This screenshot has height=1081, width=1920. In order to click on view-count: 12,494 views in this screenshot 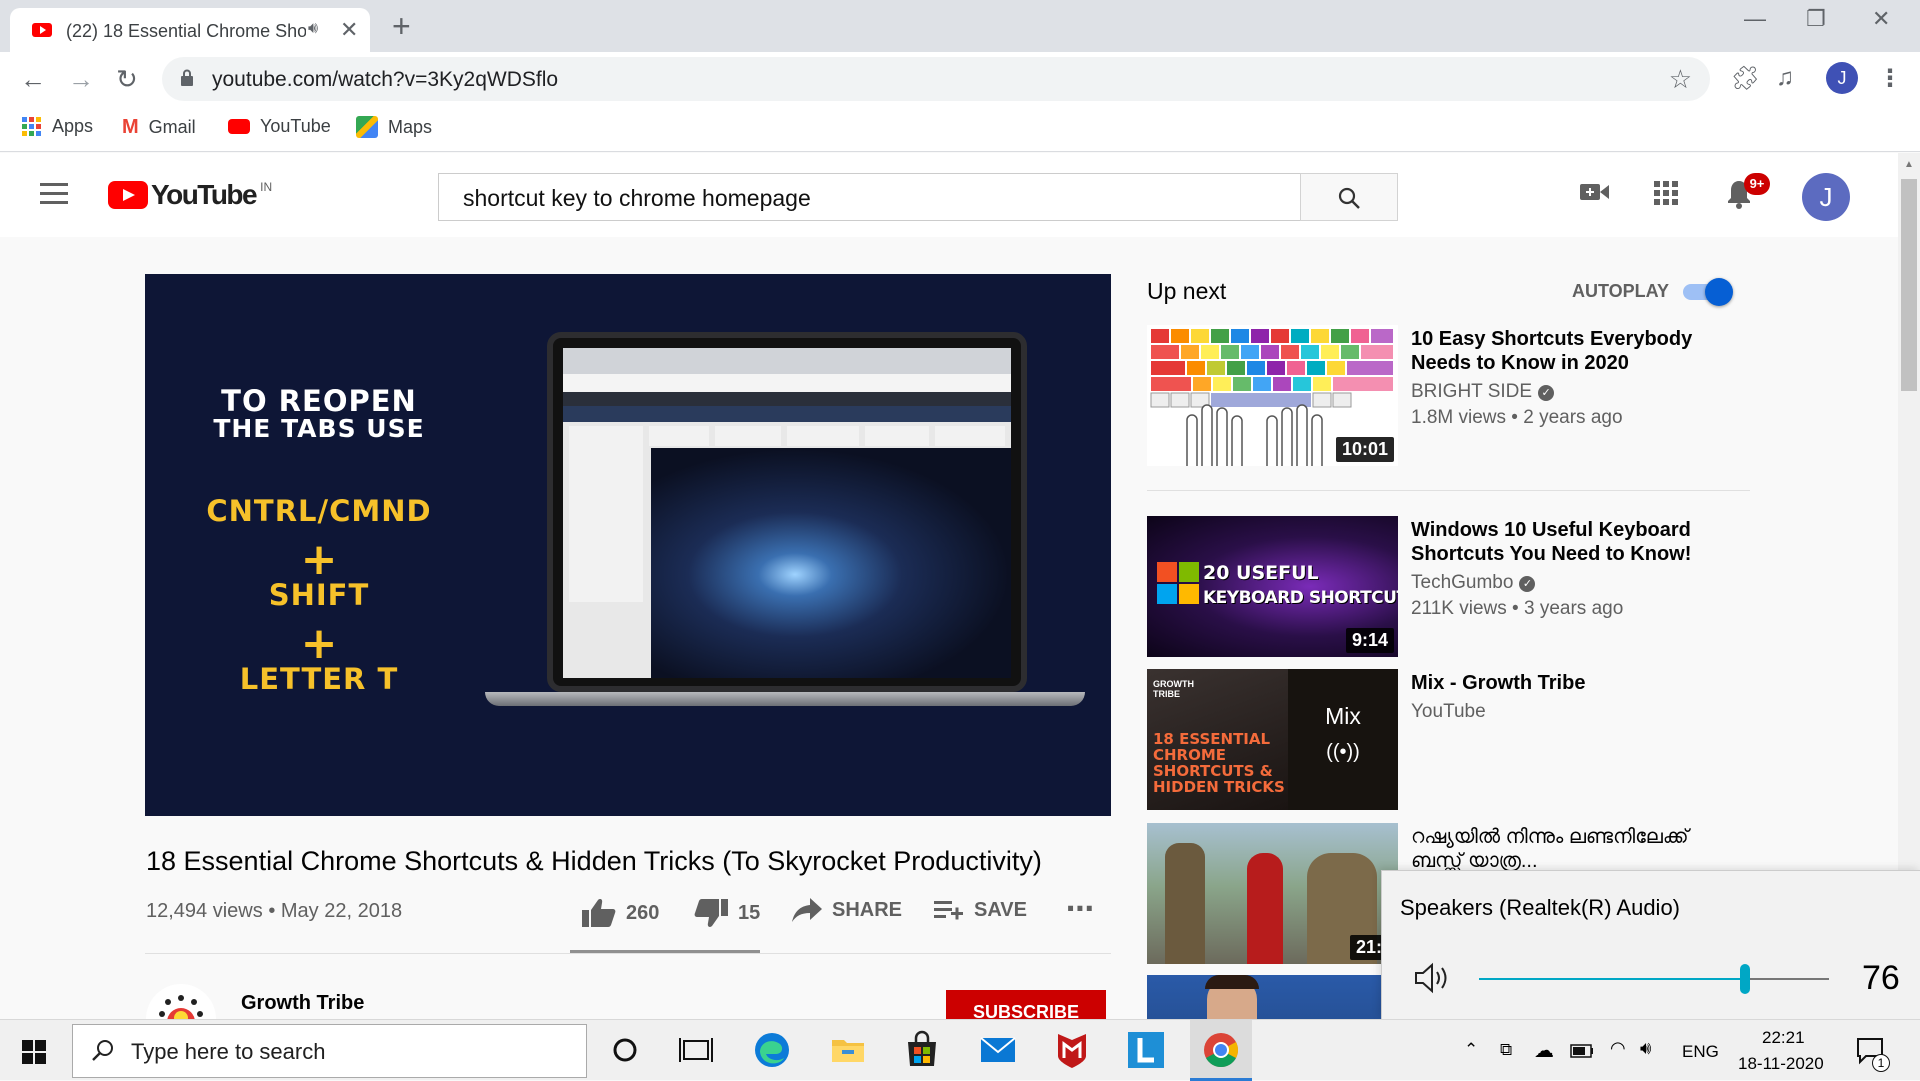, I will do `click(204, 911)`.